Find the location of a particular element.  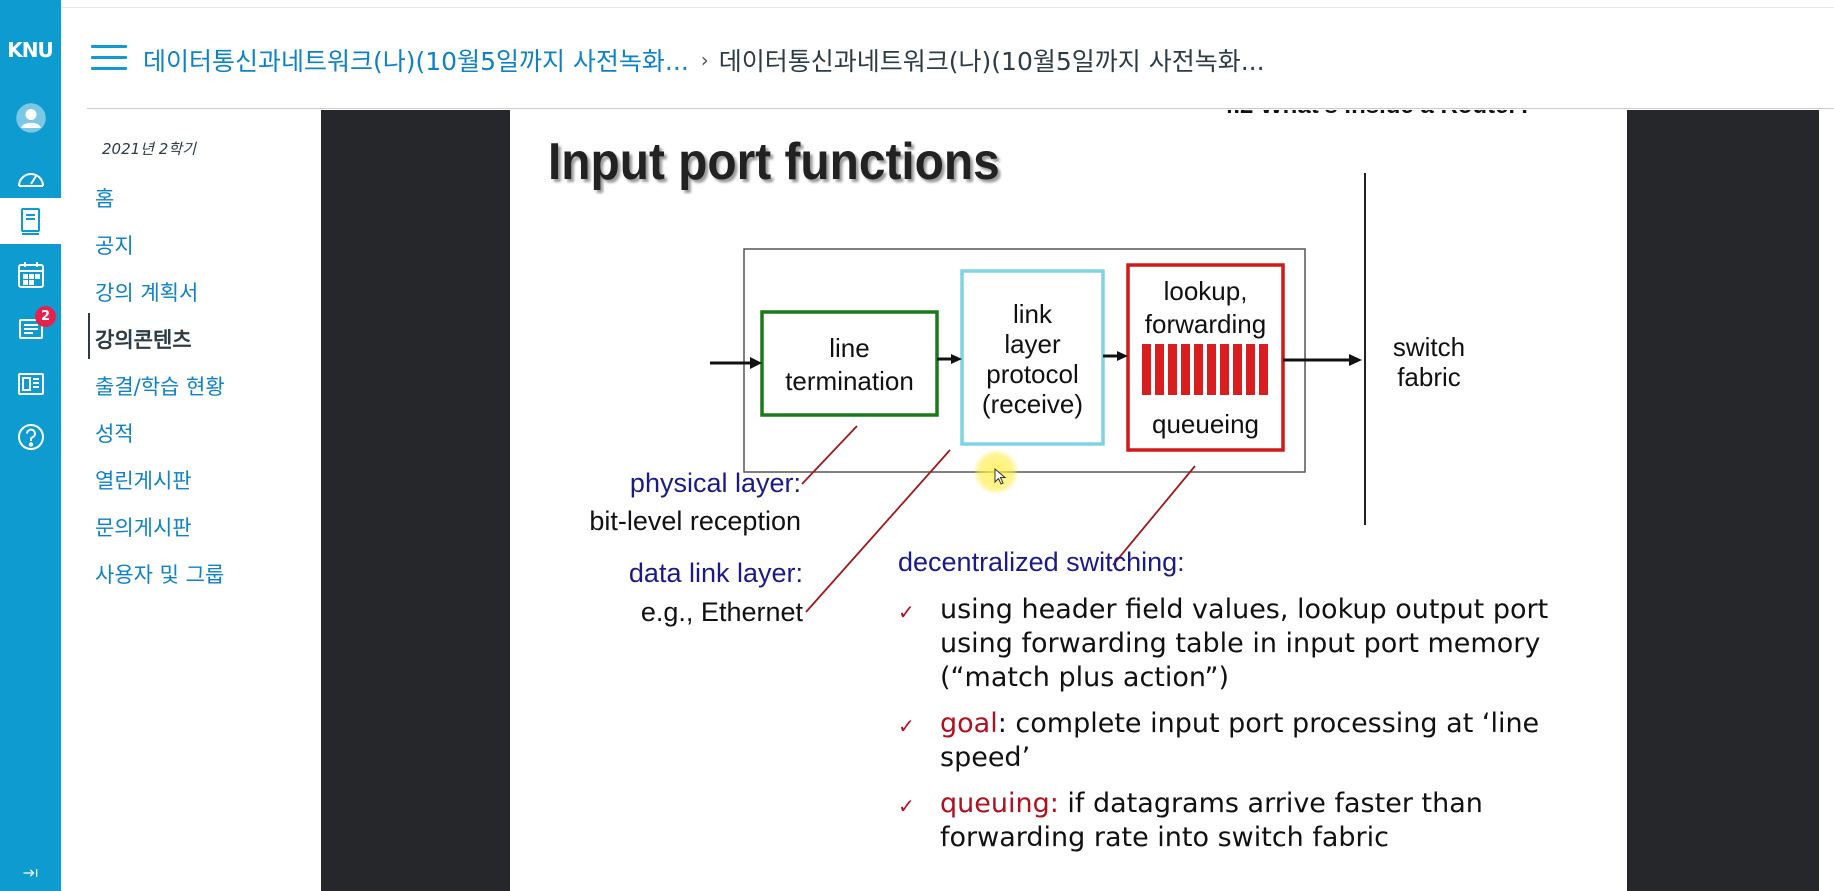

decentralized-switching-heading: decentralized switching: is located at coordinates (1041, 562).